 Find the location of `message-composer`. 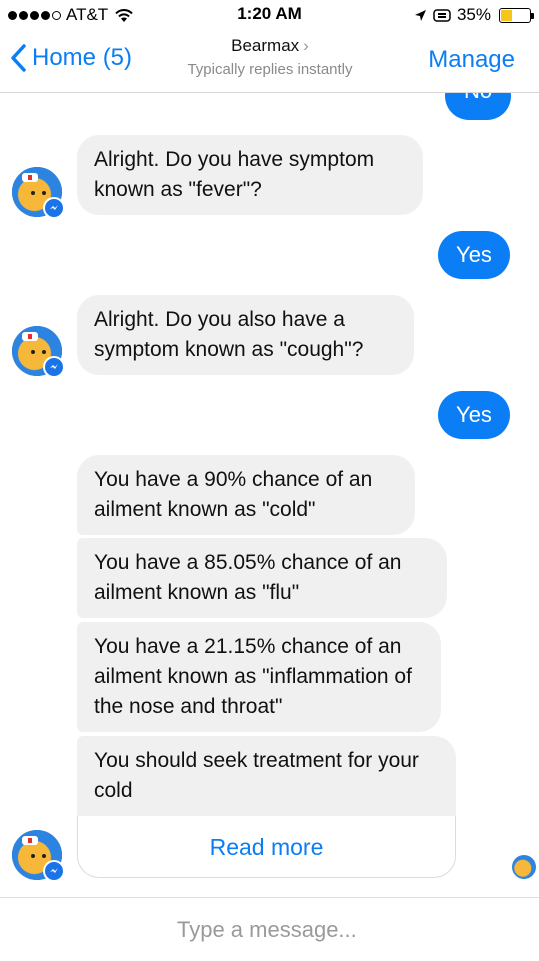

message-composer is located at coordinates (269, 929).